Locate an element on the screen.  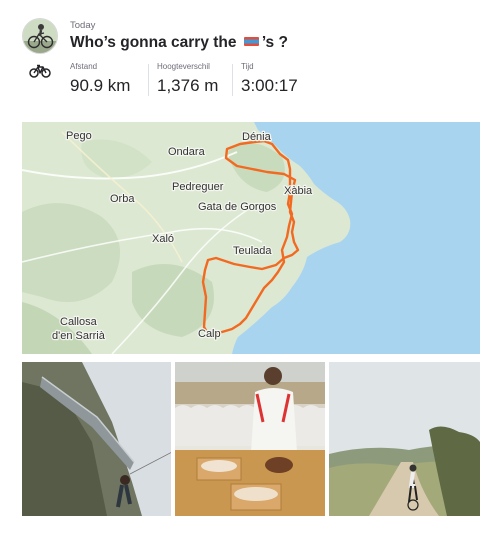
activity-title: Who’s gonna carry the ’s ? is located at coordinates (179, 43).